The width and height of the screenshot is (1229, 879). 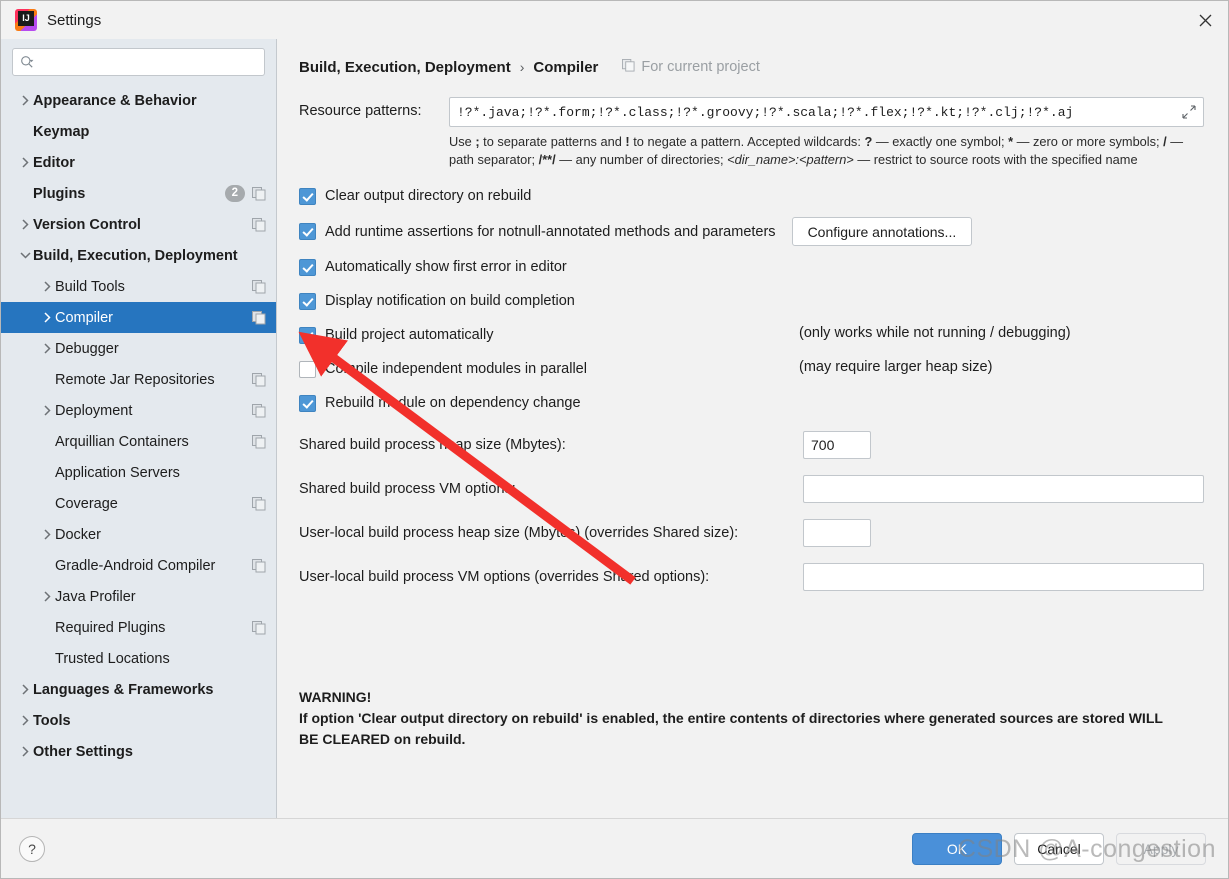 I want to click on checkbox-label: Clear output directory on rebuild, so click(x=428, y=196).